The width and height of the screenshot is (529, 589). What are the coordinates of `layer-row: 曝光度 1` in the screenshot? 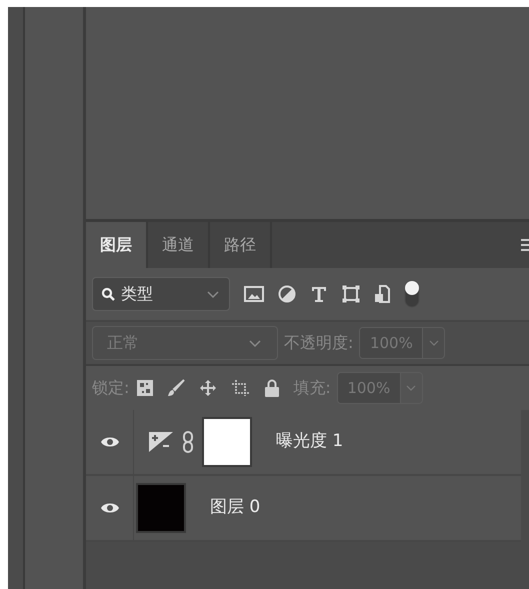 It's located at (303, 443).